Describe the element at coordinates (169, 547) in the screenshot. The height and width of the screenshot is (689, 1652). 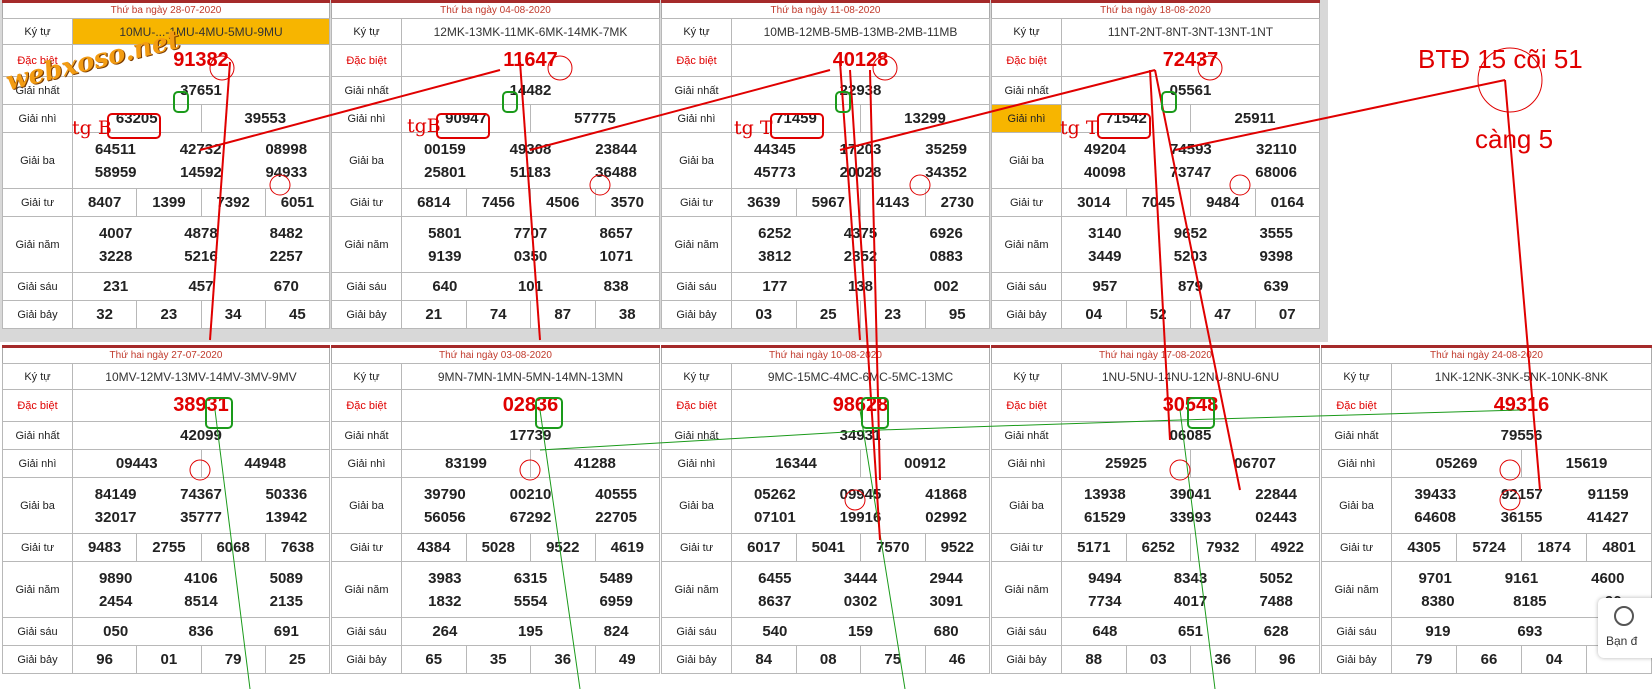
I see `giai-tu-value: 2755` at that location.